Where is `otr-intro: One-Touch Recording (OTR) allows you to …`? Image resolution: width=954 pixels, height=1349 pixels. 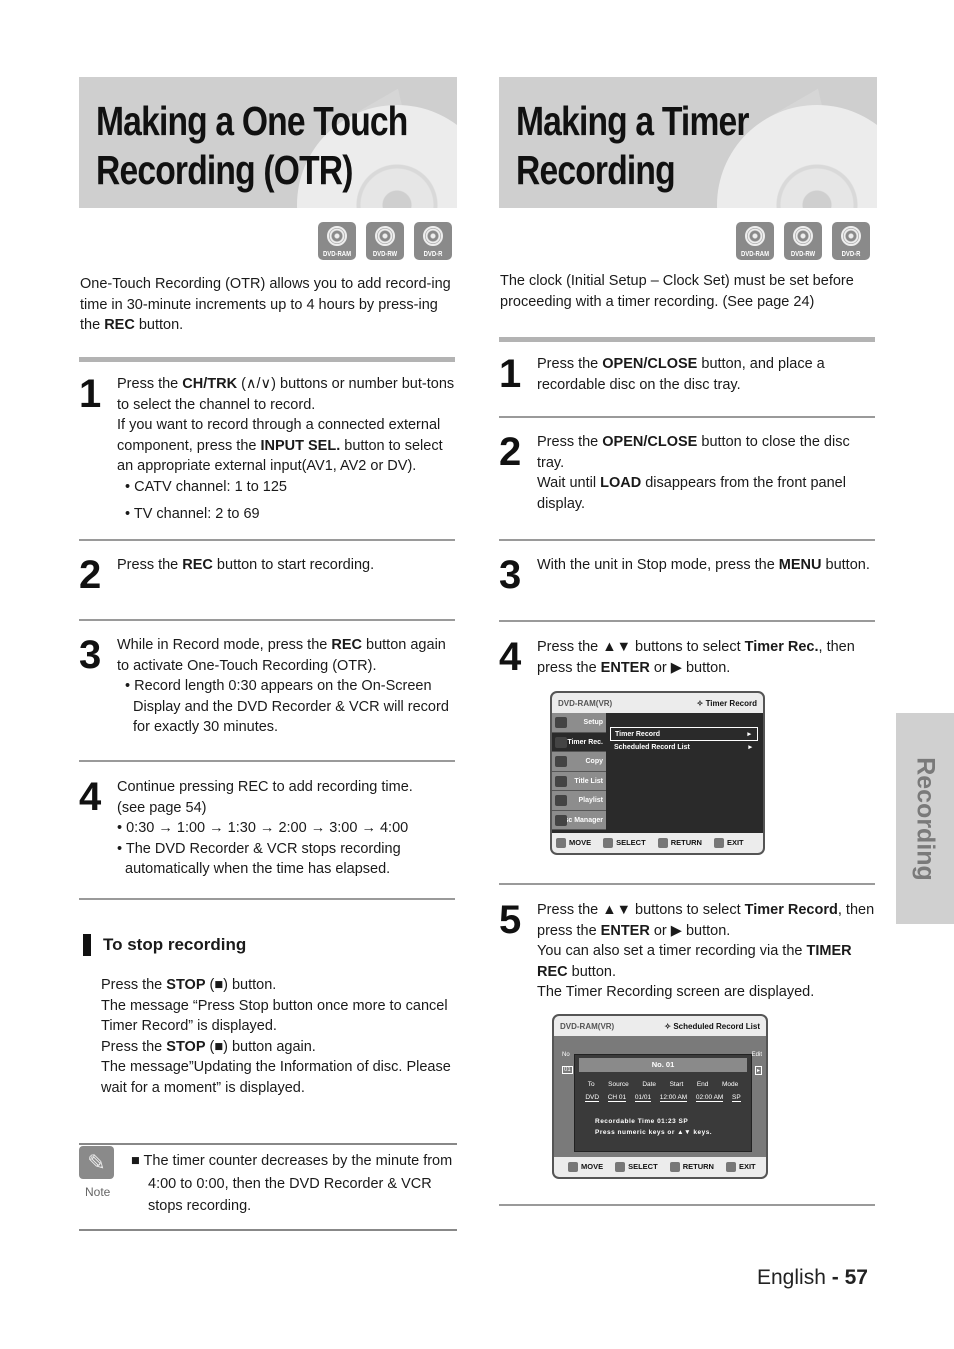 otr-intro: One-Touch Recording (OTR) allows you to … is located at coordinates (265, 304).